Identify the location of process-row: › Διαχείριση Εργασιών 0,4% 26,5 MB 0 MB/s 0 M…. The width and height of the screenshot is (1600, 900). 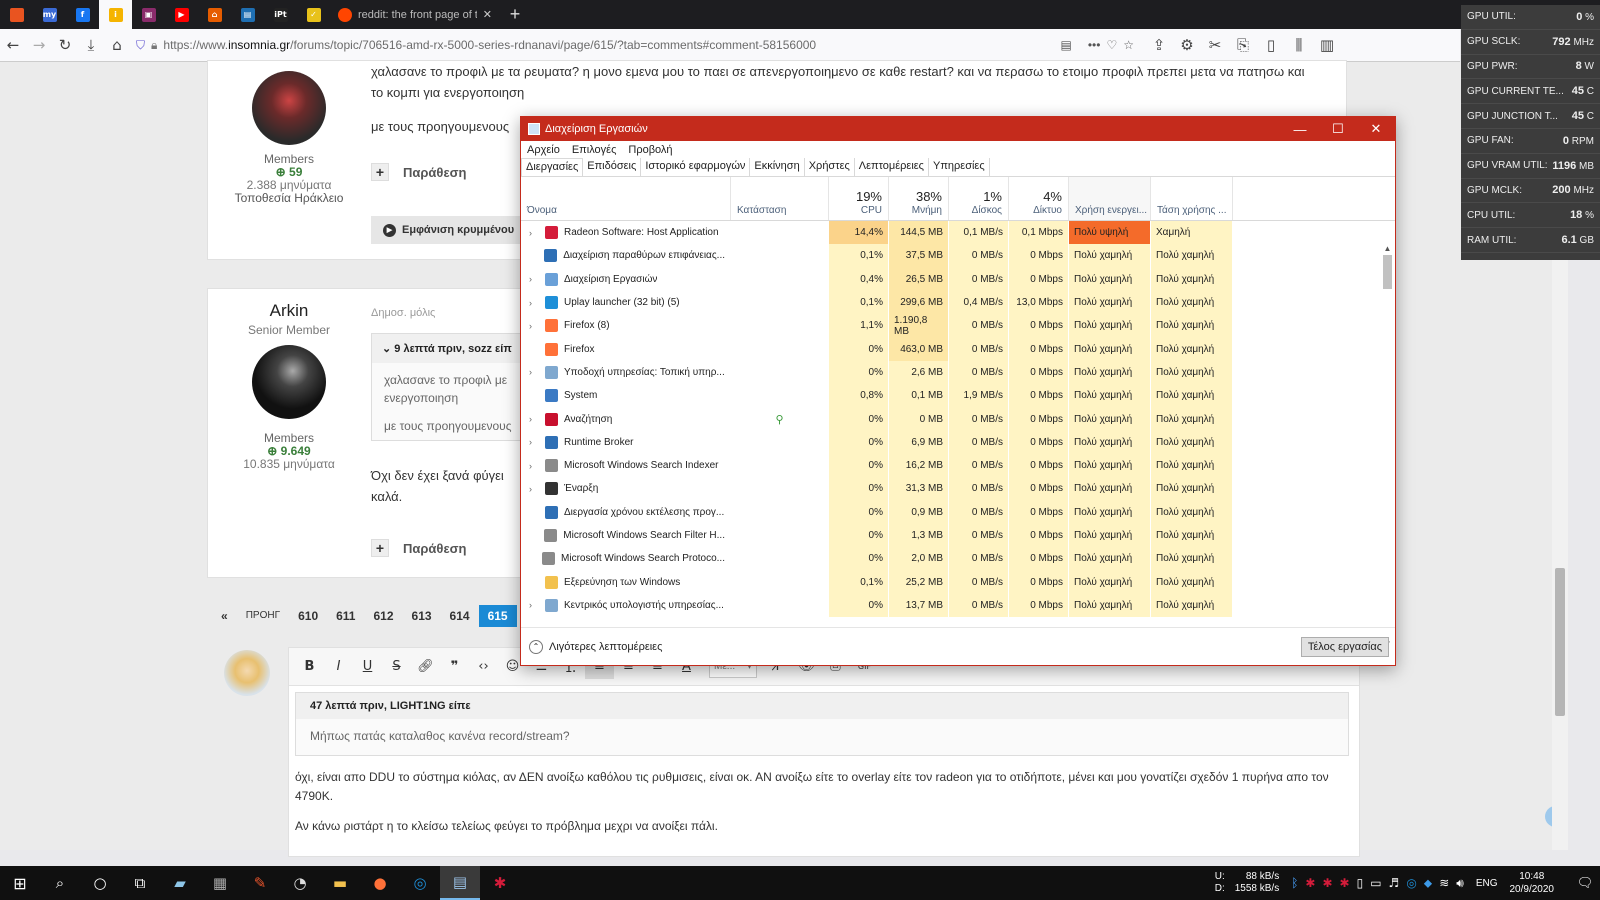
(958, 279).